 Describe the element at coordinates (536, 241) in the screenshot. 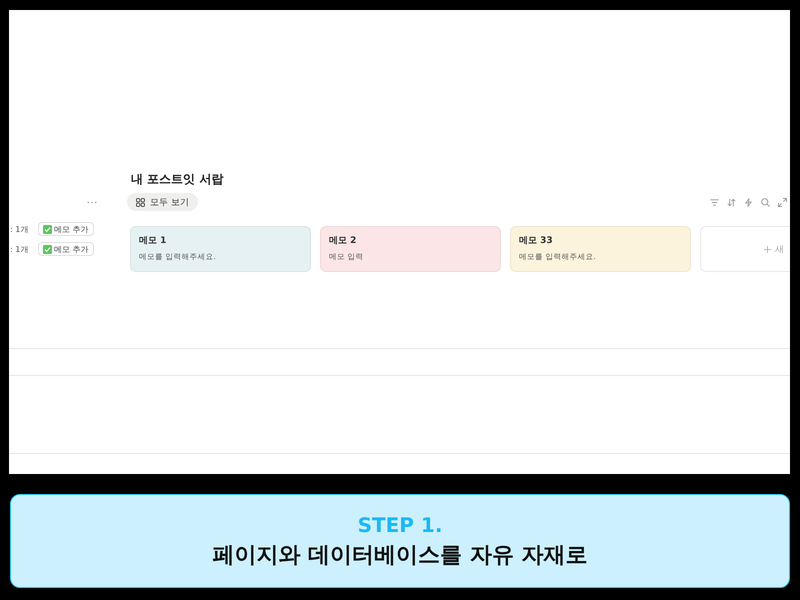

I see `memo-title: 메모 33` at that location.